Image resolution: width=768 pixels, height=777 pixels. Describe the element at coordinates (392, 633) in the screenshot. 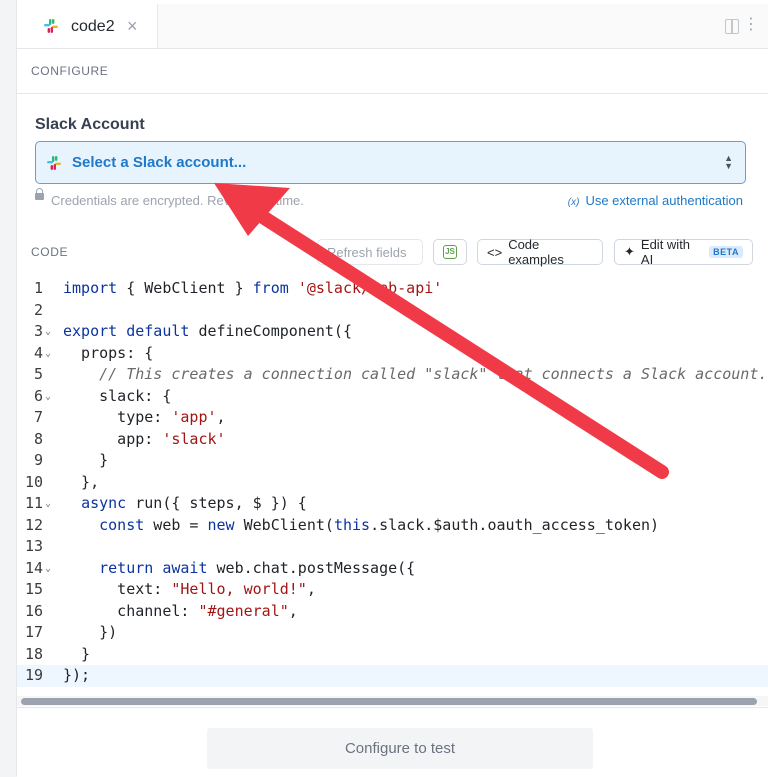

I see `code-line: 17 })` at that location.